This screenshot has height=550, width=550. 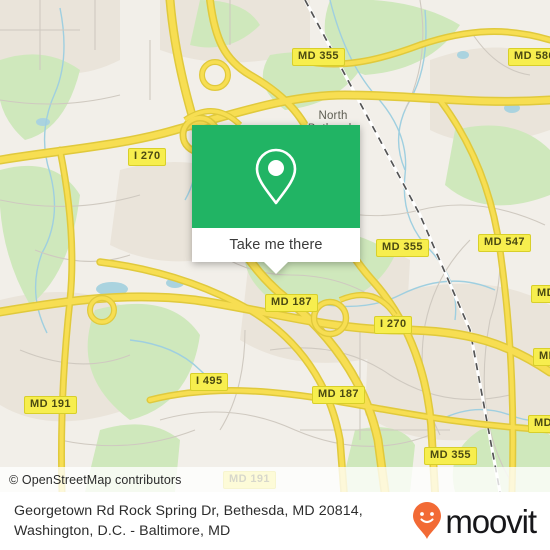 I want to click on moovit-logo: moovit, so click(x=474, y=521).